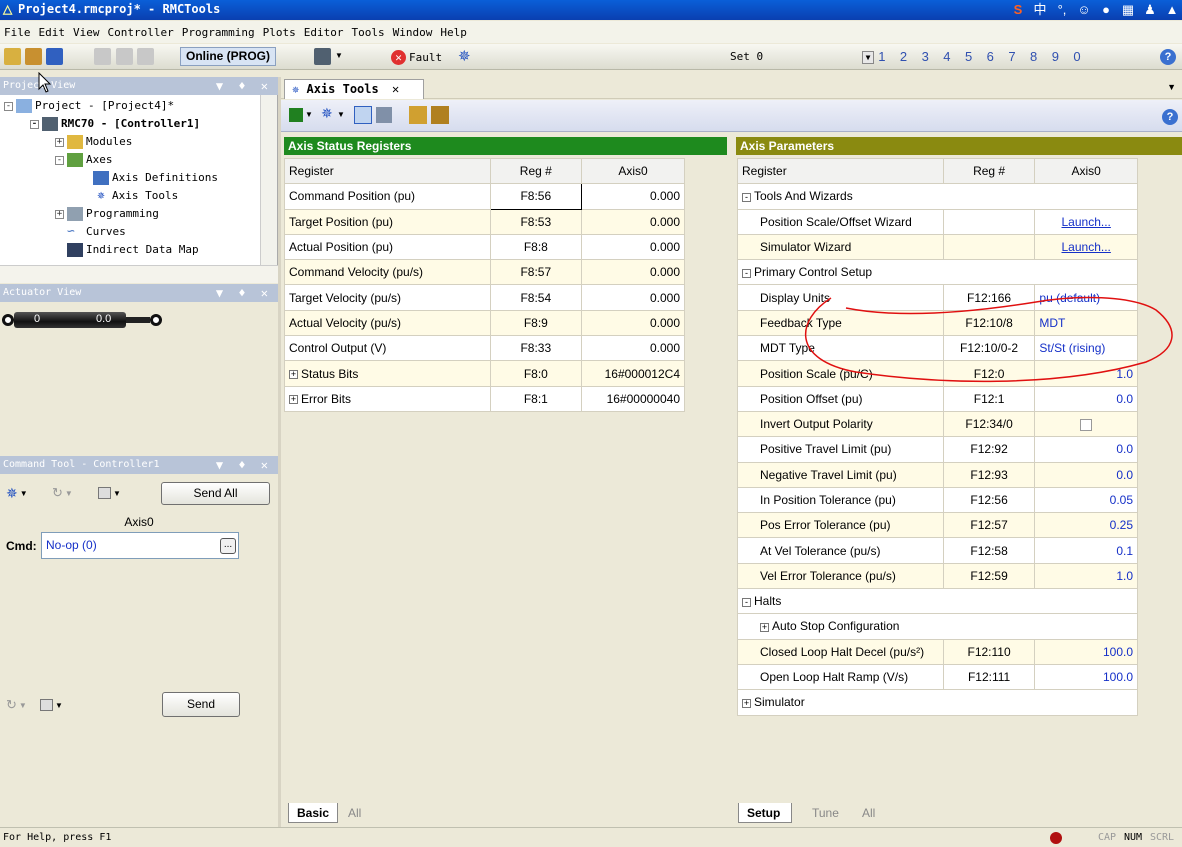  I want to click on emoji-icon: ☺, so click(1084, 10).